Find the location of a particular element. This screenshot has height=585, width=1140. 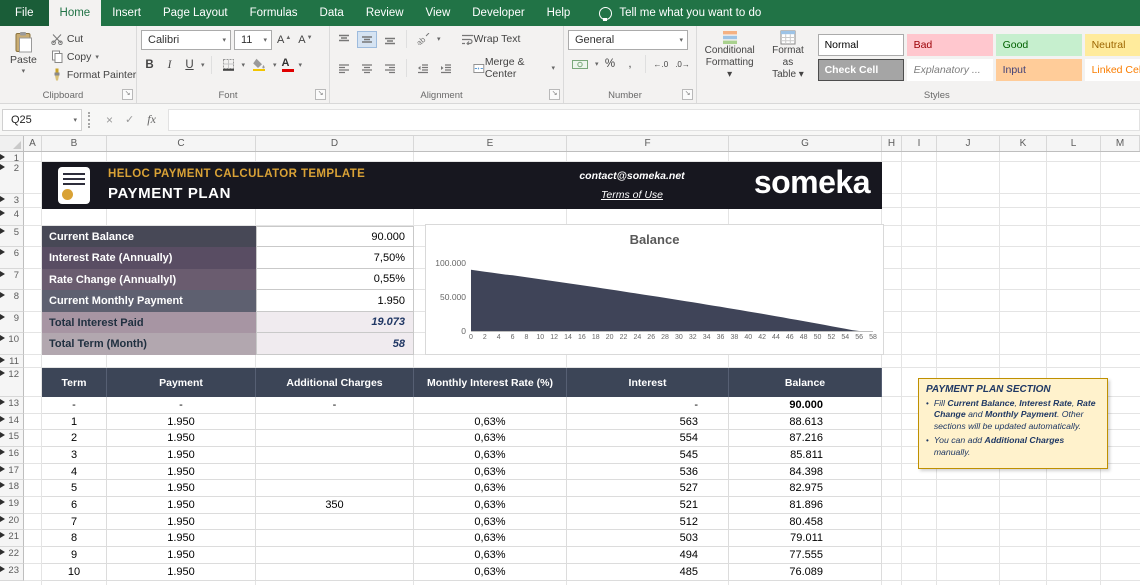

number-dialog-launcher: ↘ is located at coordinates (687, 94).